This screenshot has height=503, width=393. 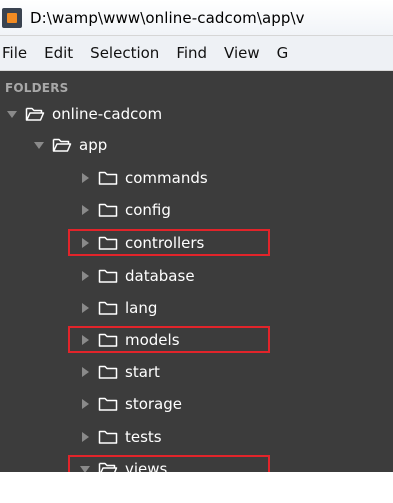 I want to click on tree-item-label: app, so click(x=93, y=145).